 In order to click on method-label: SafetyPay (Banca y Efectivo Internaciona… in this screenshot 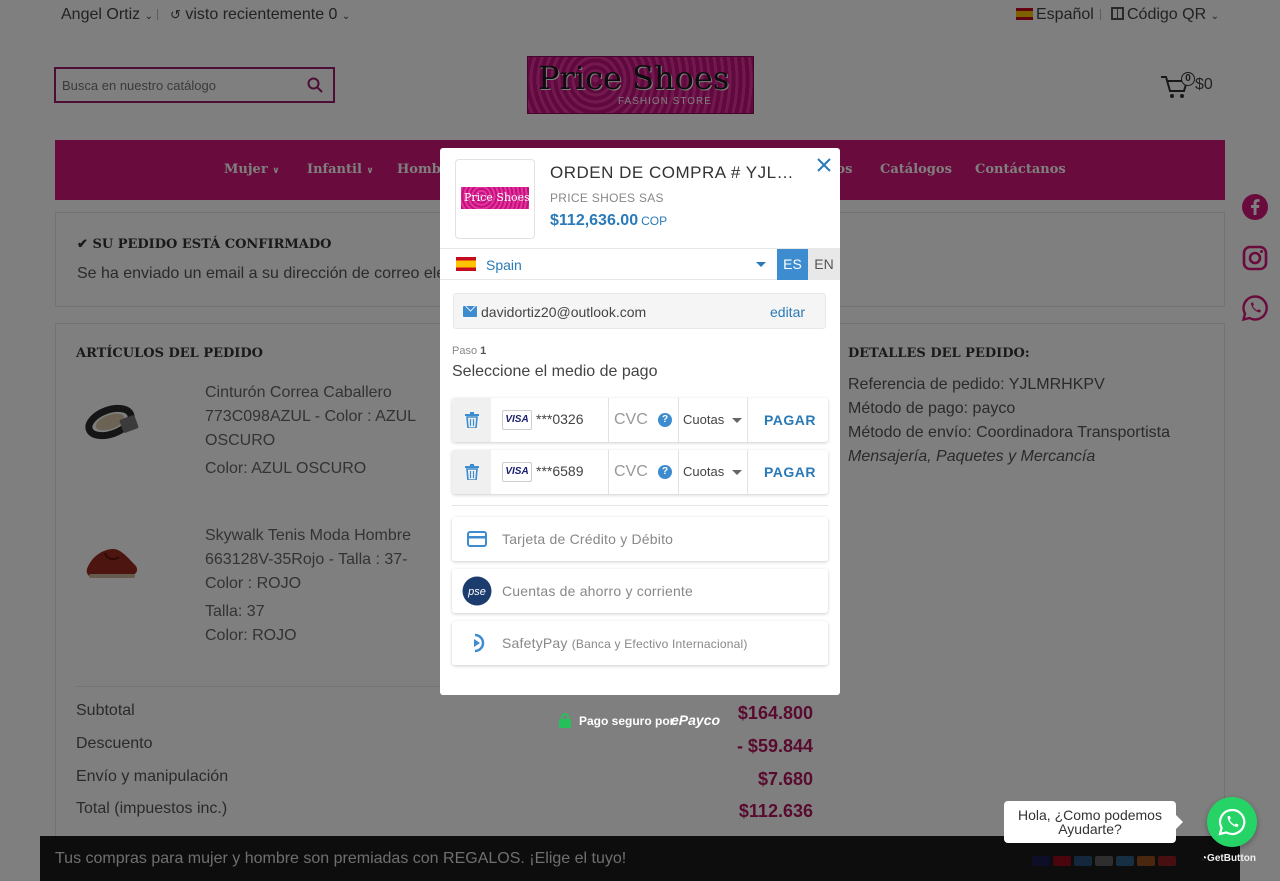, I will do `click(625, 643)`.